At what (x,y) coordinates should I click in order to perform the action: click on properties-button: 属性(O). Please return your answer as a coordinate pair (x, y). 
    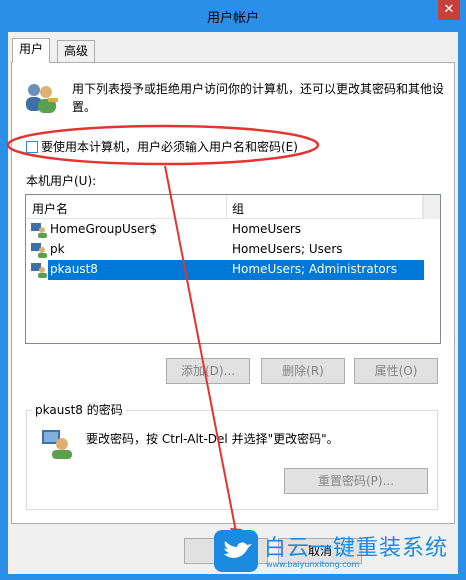
    Looking at the image, I should click on (396, 371).